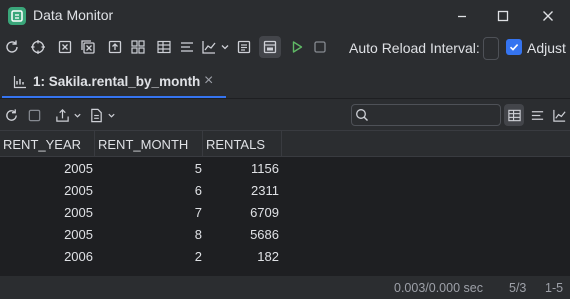 This screenshot has height=299, width=570. What do you see at coordinates (46, 257) in the screenshot?
I see `cell-rent-year: 2006` at bounding box center [46, 257].